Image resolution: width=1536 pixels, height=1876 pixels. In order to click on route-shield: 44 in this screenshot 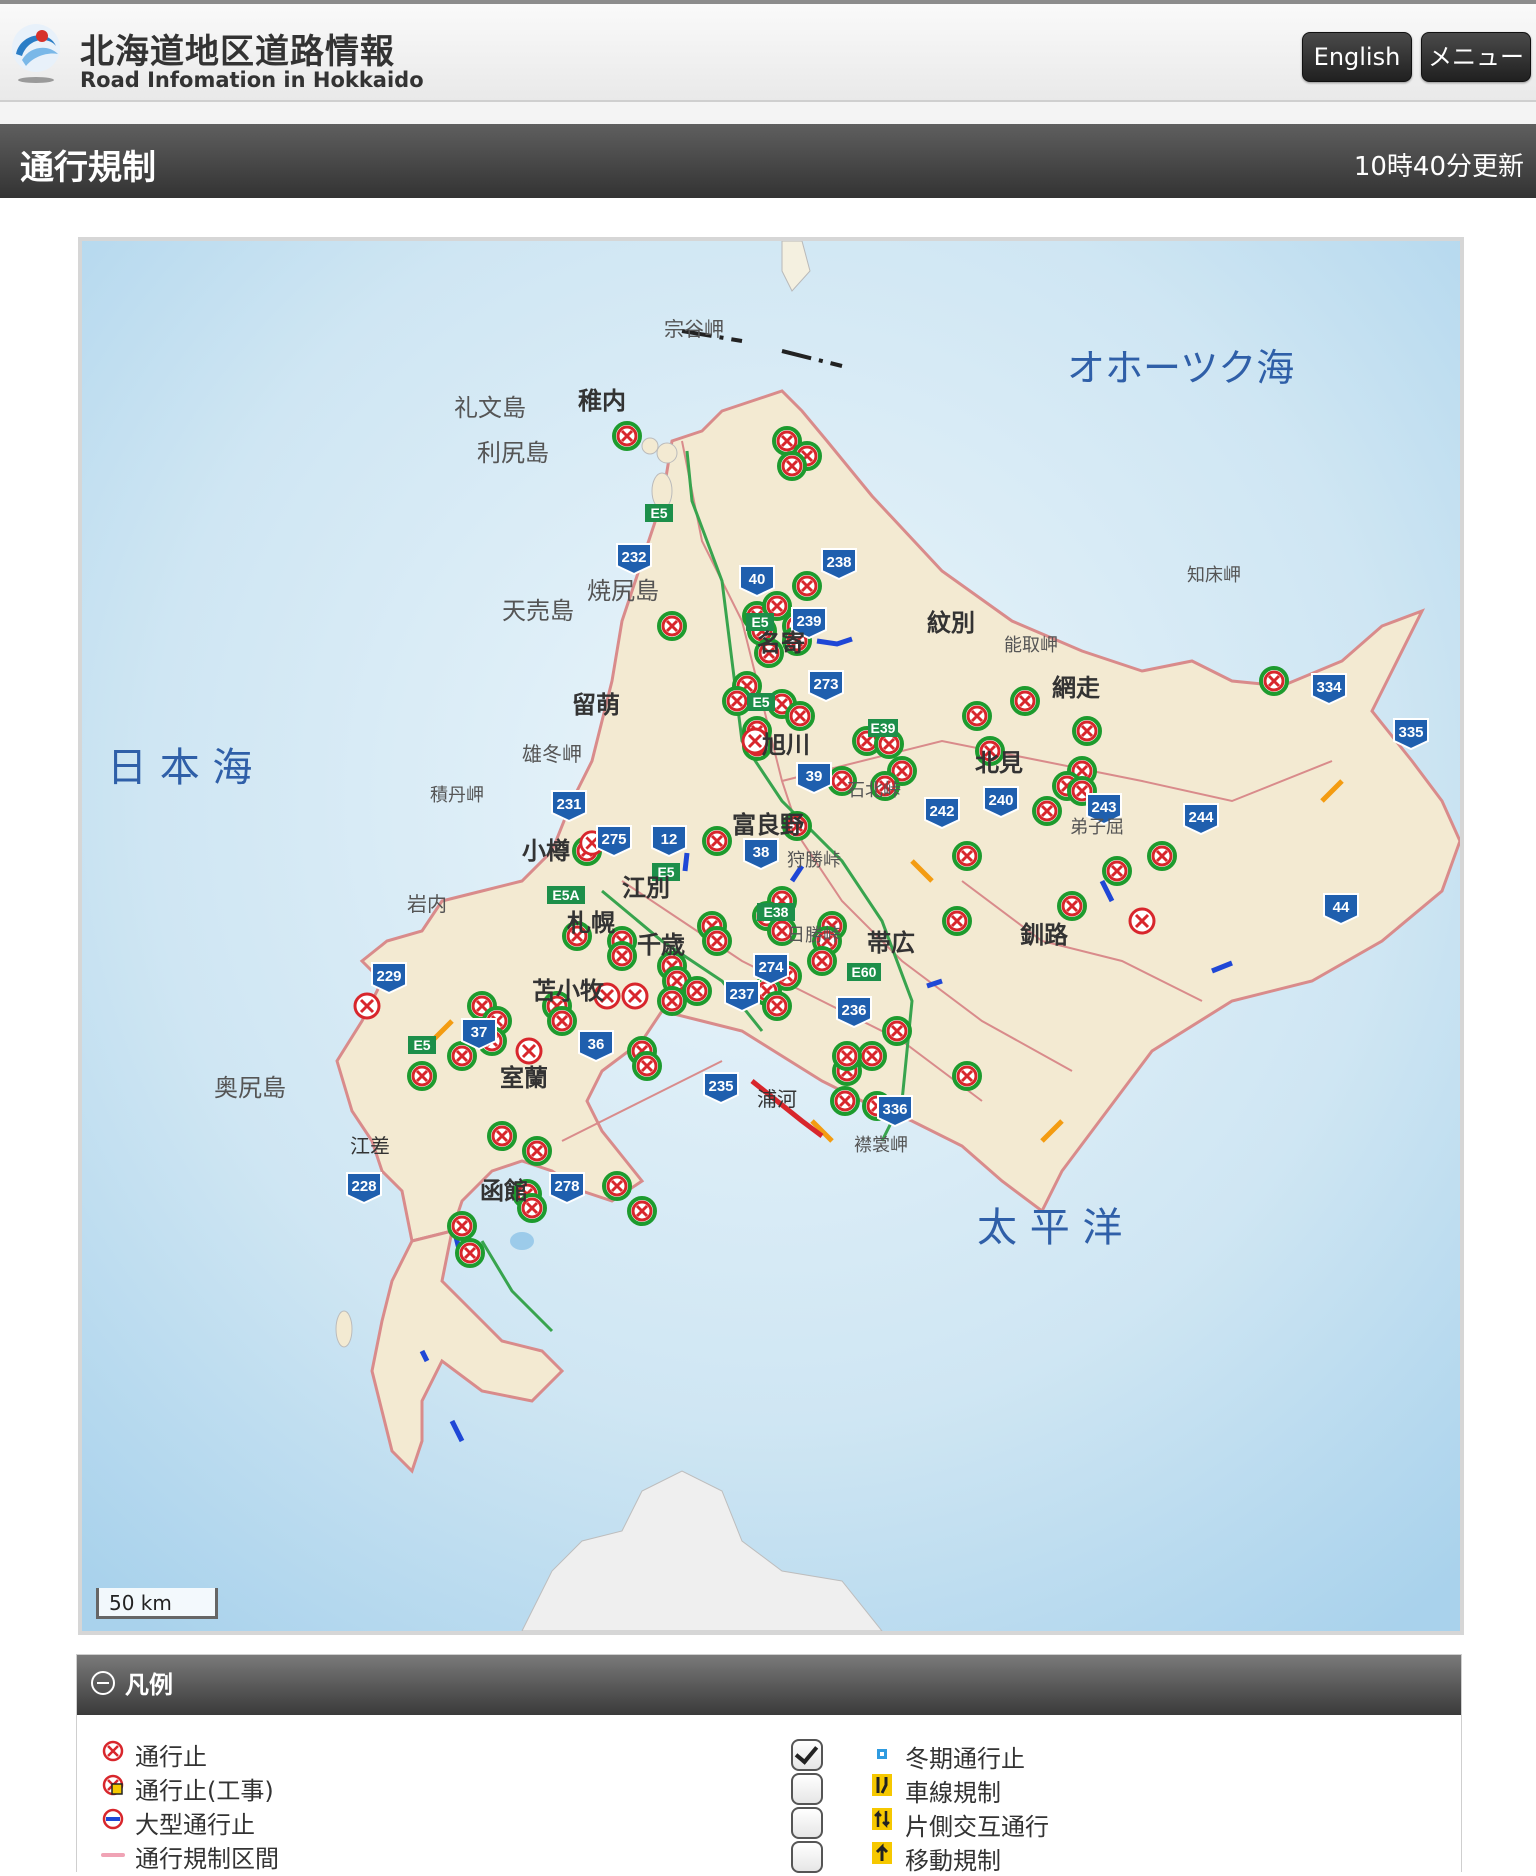, I will do `click(1341, 909)`.